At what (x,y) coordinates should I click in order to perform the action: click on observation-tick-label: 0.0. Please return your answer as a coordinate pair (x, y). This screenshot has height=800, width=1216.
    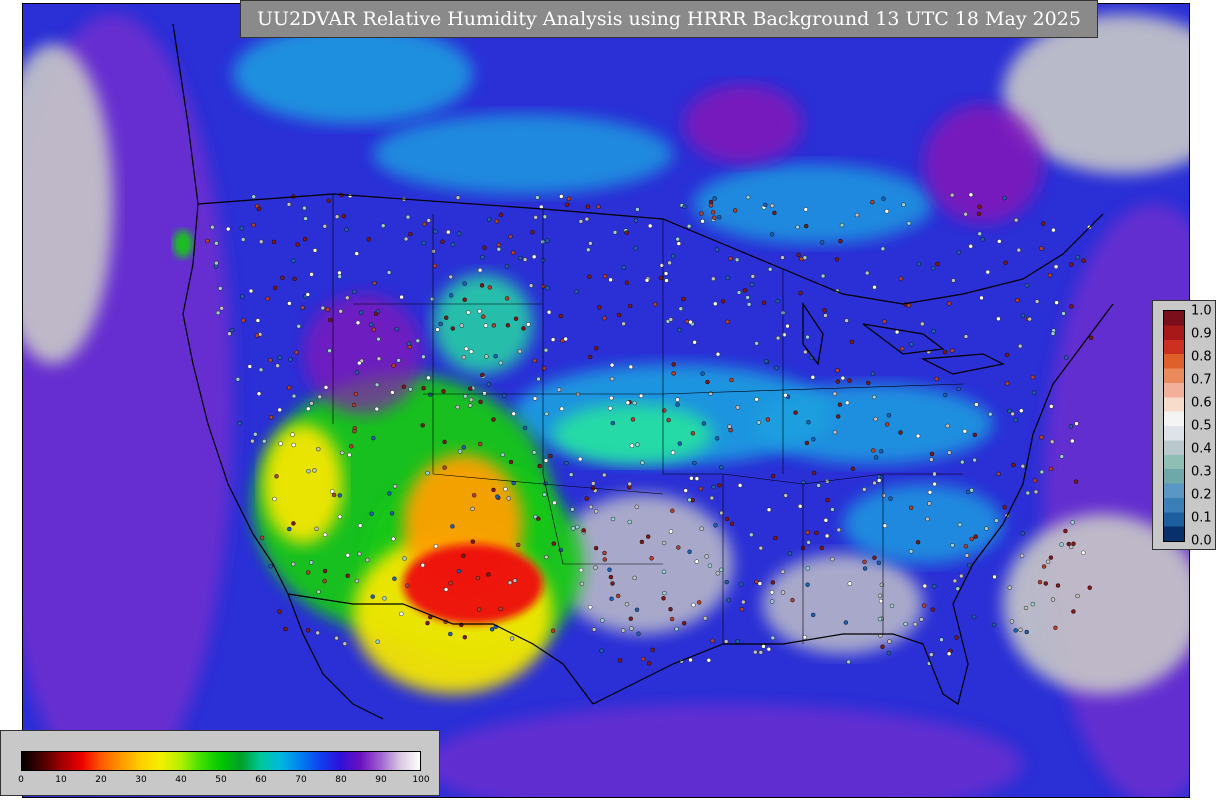
    Looking at the image, I should click on (1201, 541).